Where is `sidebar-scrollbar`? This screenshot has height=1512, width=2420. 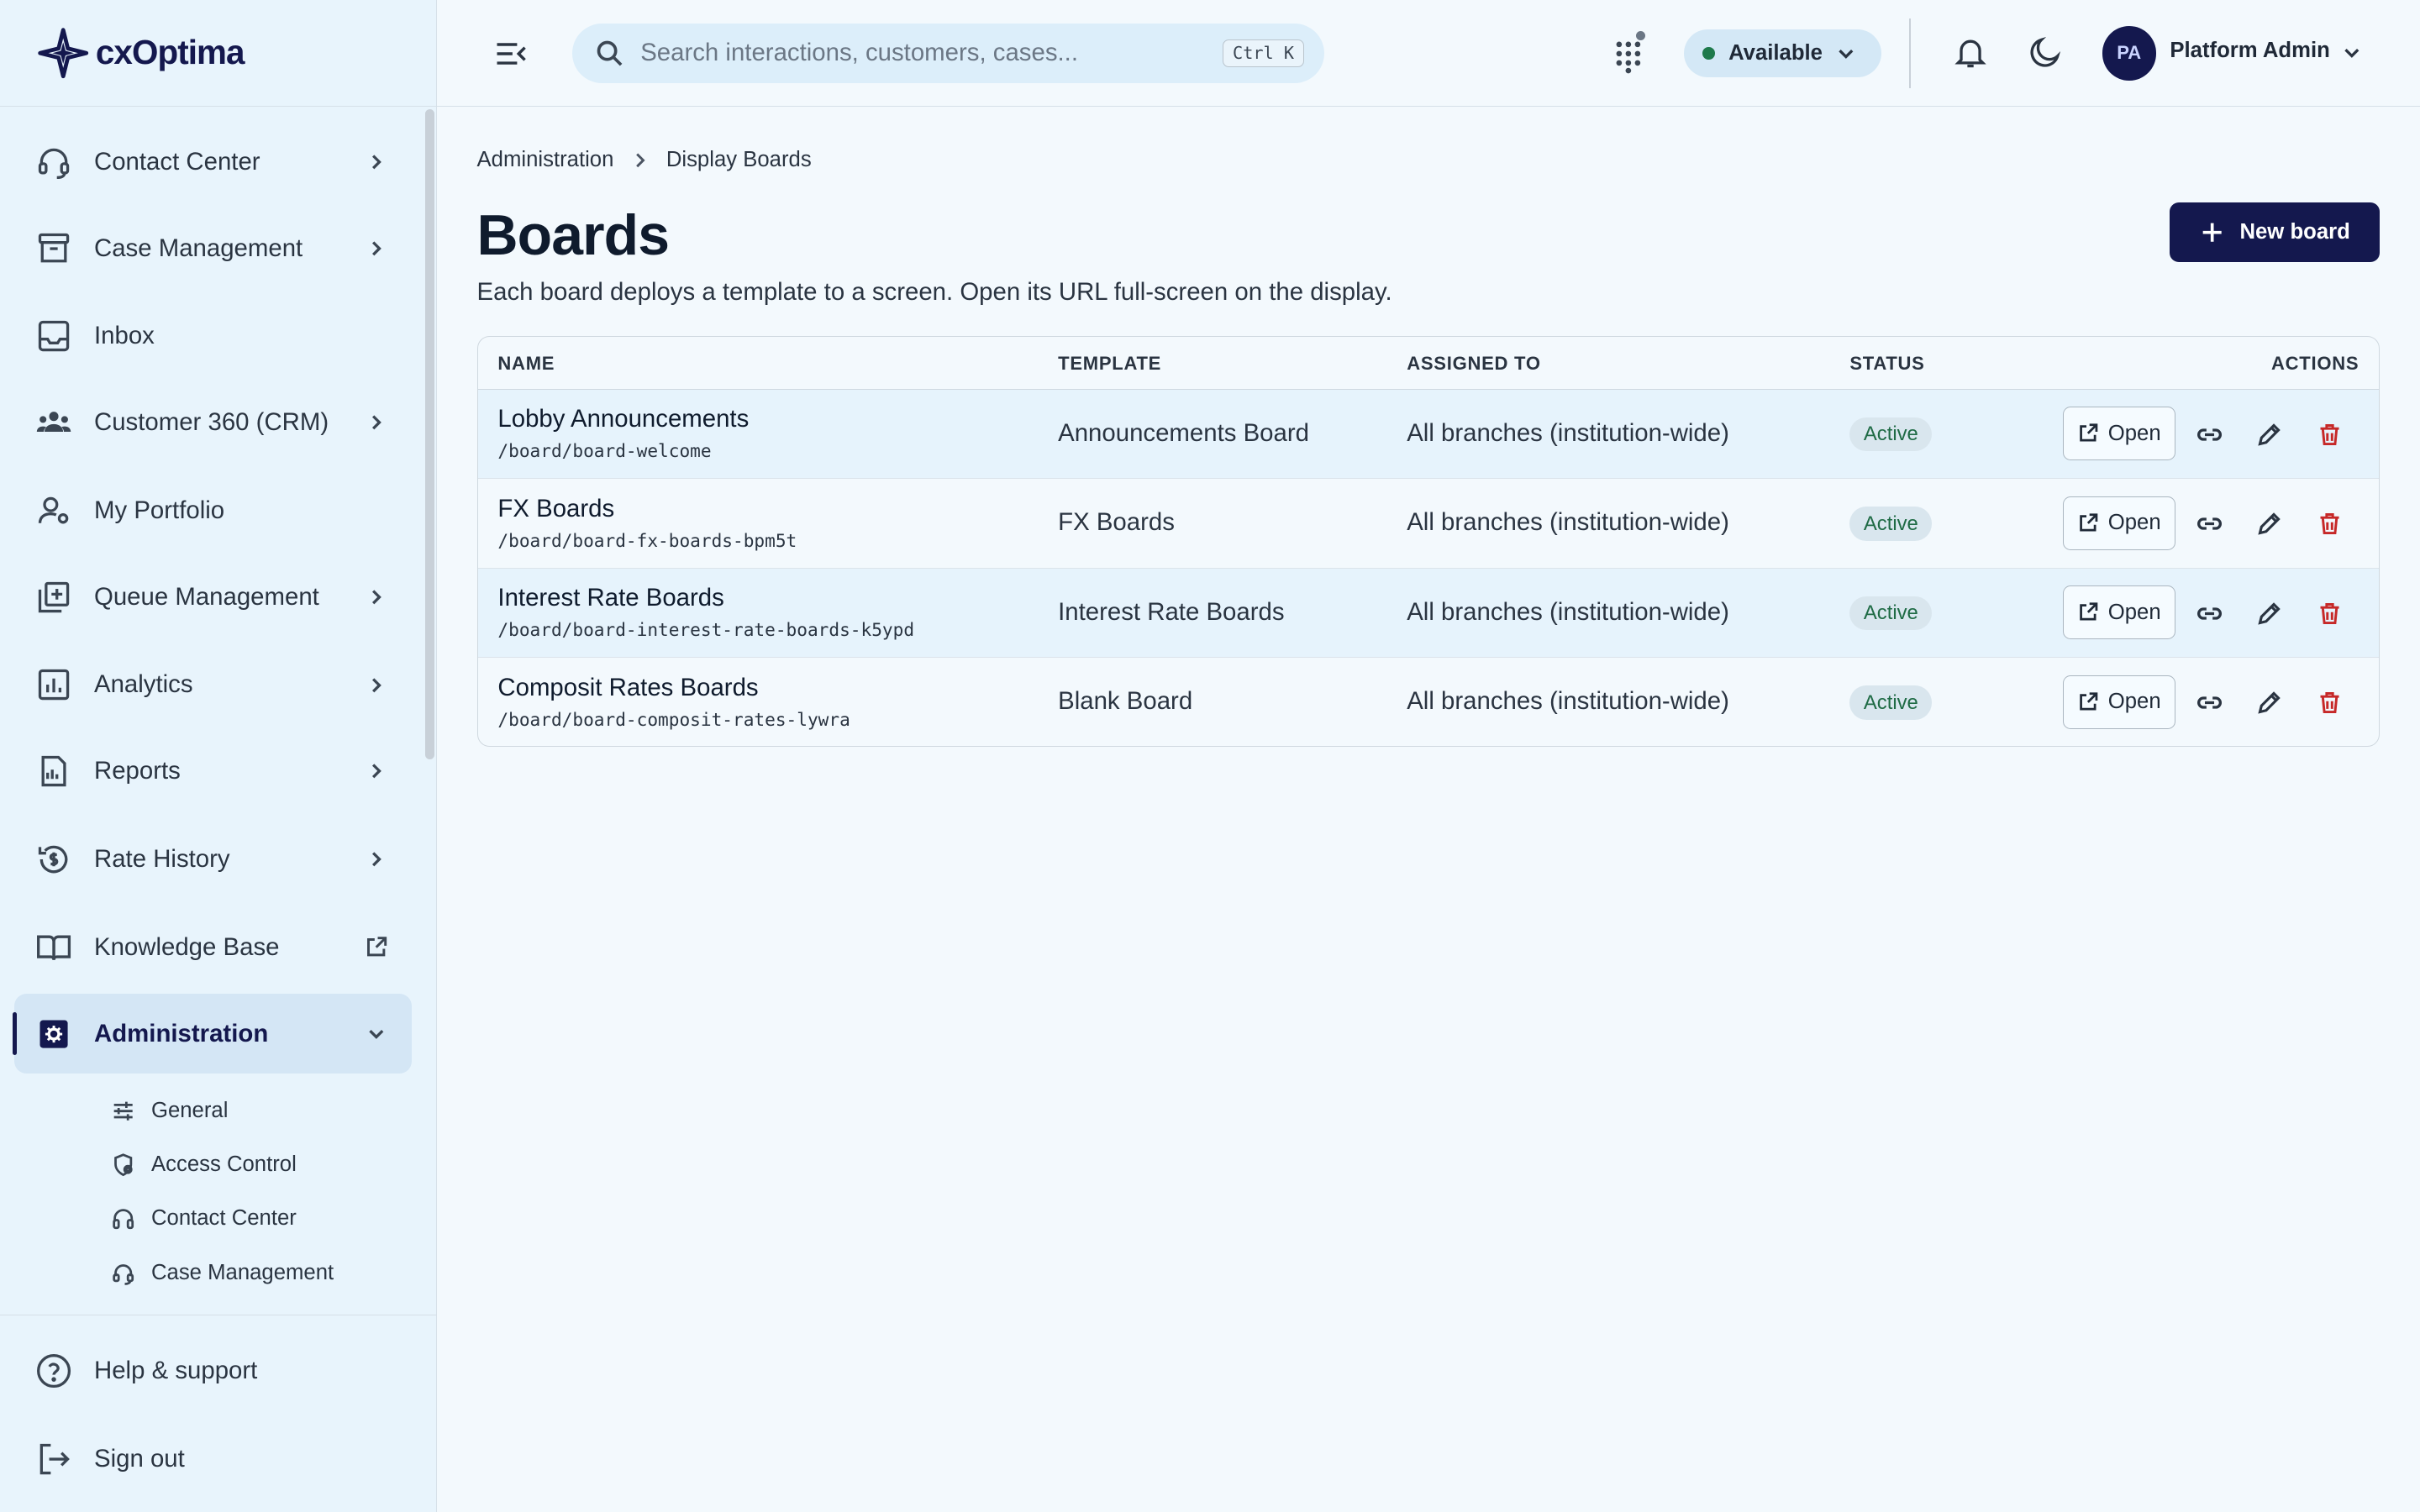
sidebar-scrollbar is located at coordinates (429, 434).